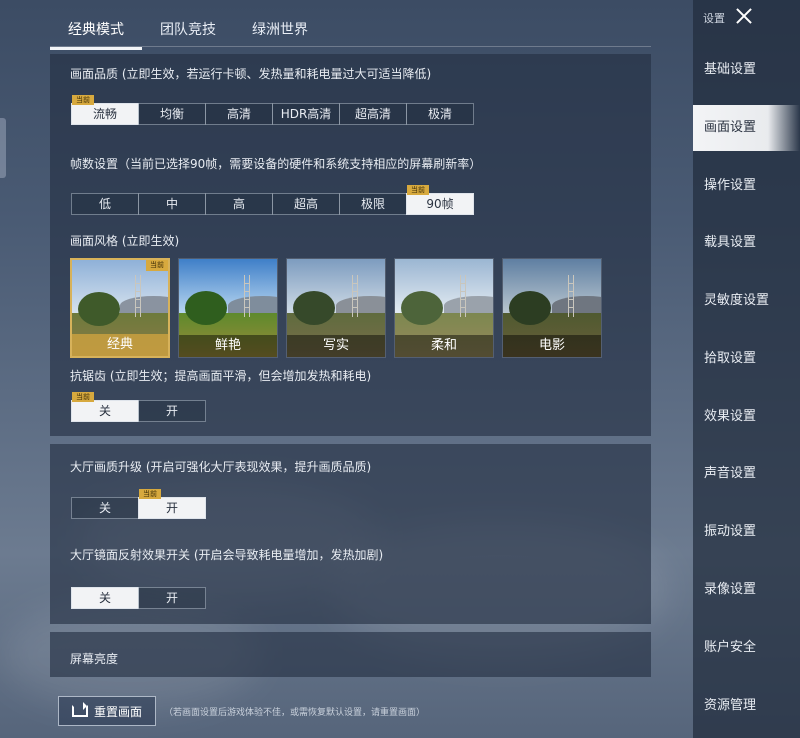 This screenshot has width=800, height=738. Describe the element at coordinates (552, 346) in the screenshot. I see `style-option-label: 电影` at that location.